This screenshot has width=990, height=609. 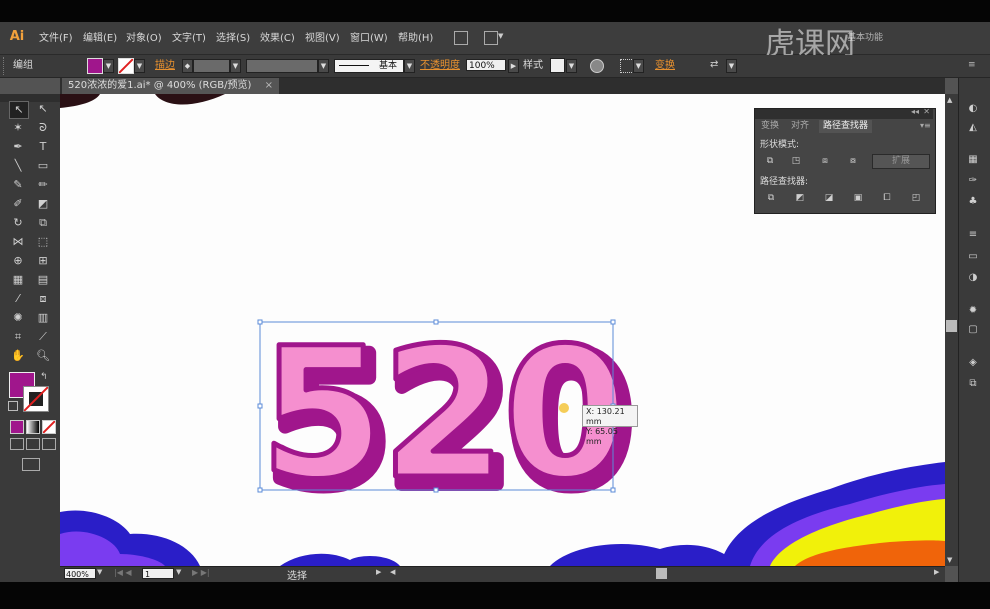 I want to click on brush-dropdown: ▼, so click(x=409, y=66).